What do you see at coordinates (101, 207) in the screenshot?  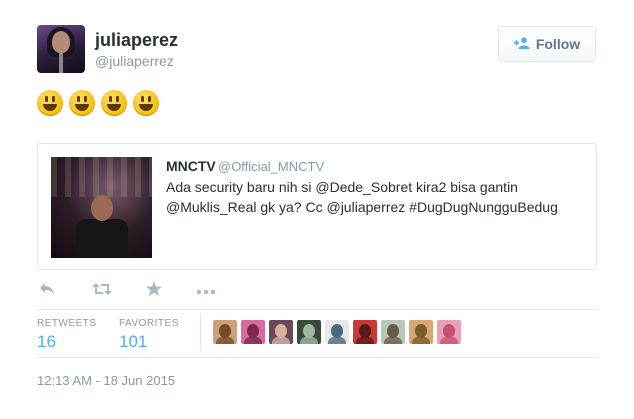 I see `quoted-tweet-image` at bounding box center [101, 207].